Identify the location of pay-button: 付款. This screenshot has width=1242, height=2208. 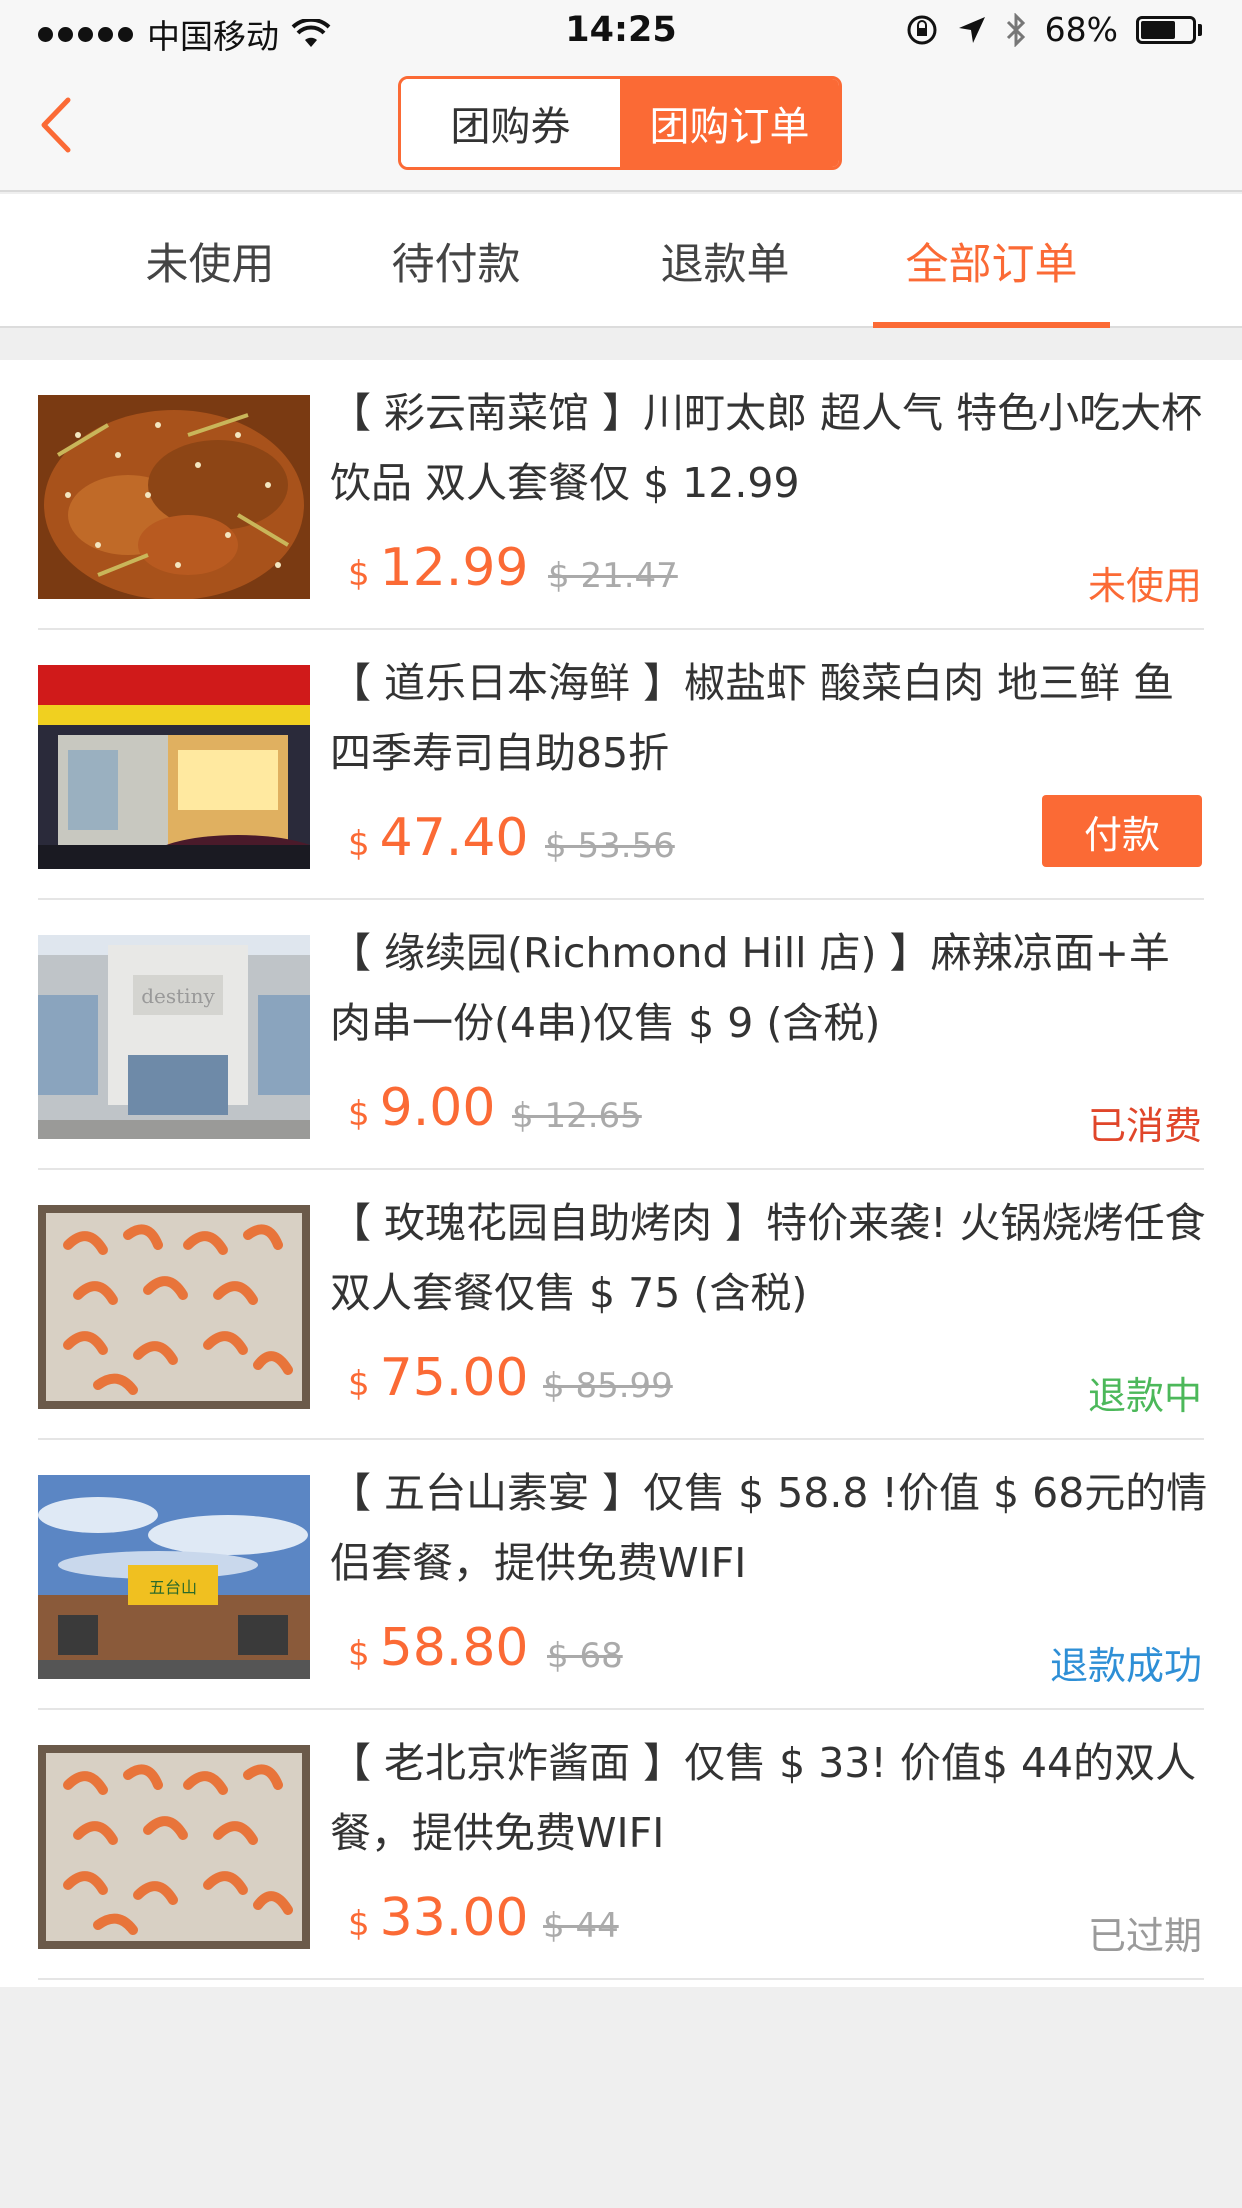
(1122, 831).